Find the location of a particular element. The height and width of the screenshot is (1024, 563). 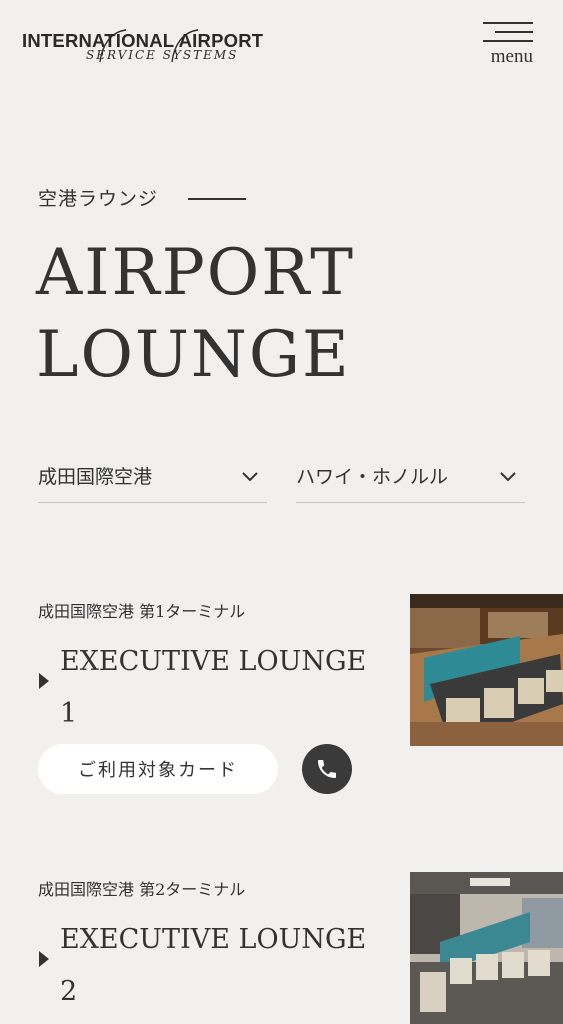

lounge-name-link: EXECUTIVE LOUNGE 1 is located at coordinates (225, 688).